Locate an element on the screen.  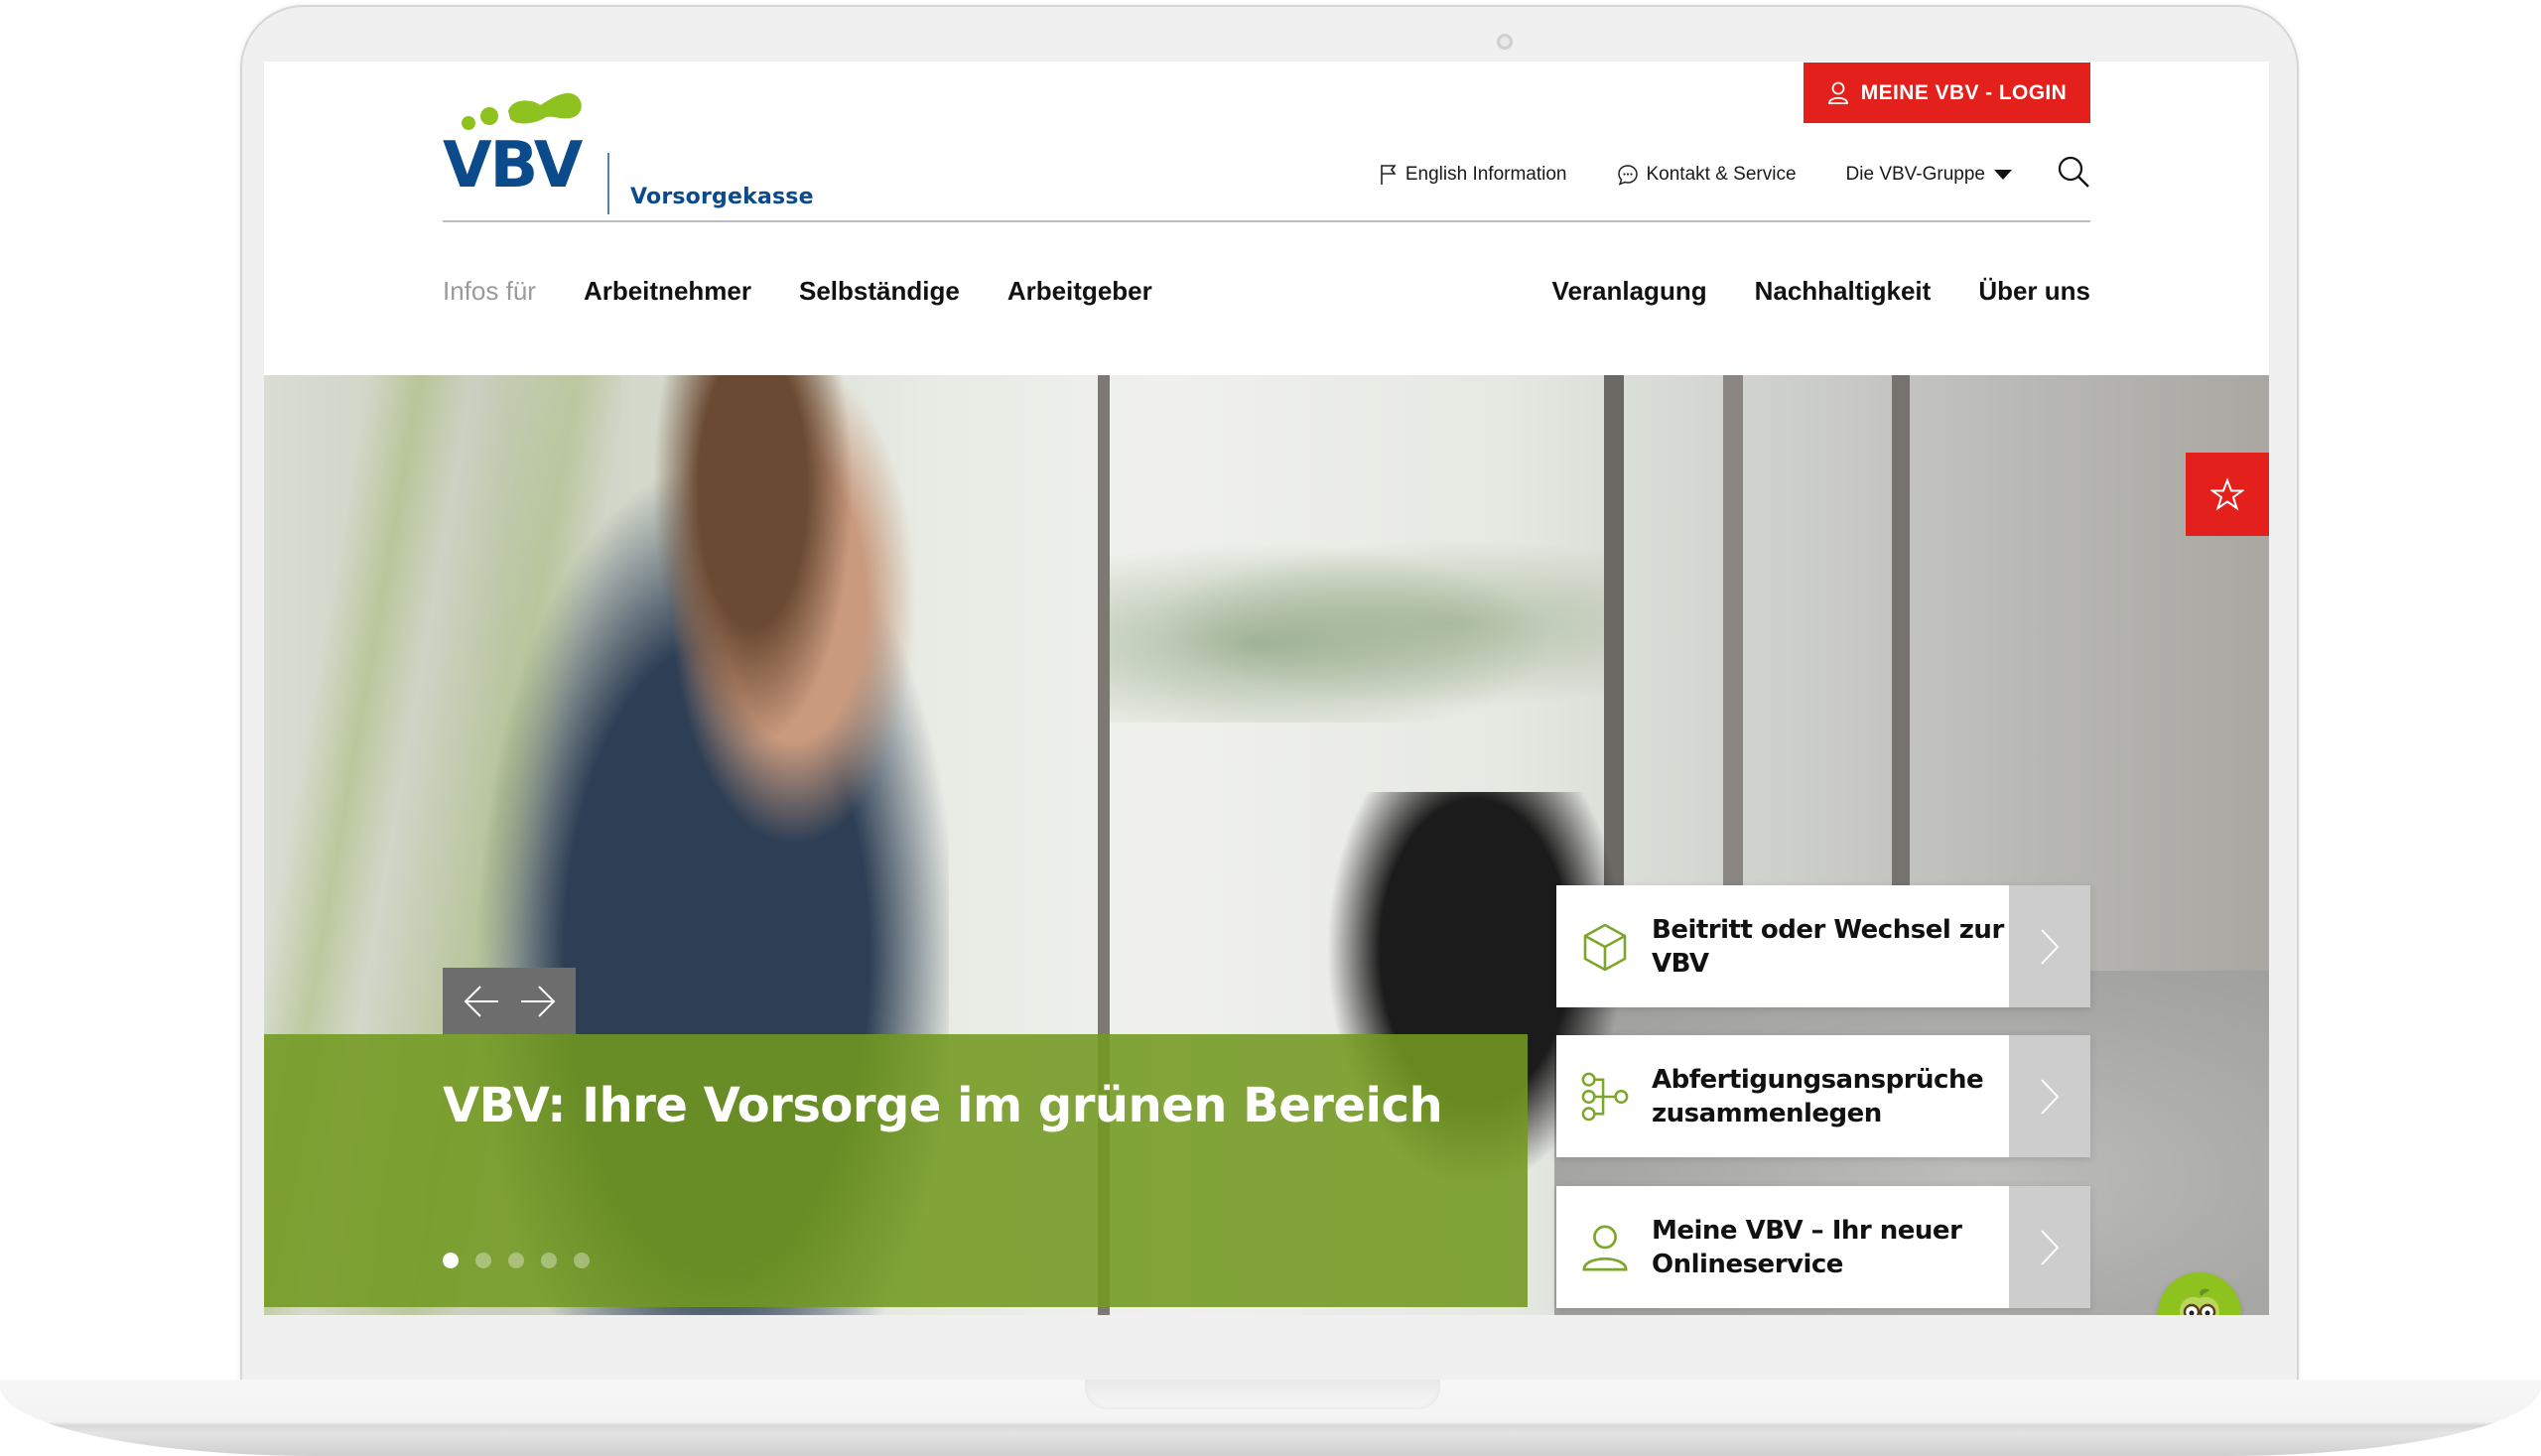
slider-prev-button is located at coordinates (481, 1001).